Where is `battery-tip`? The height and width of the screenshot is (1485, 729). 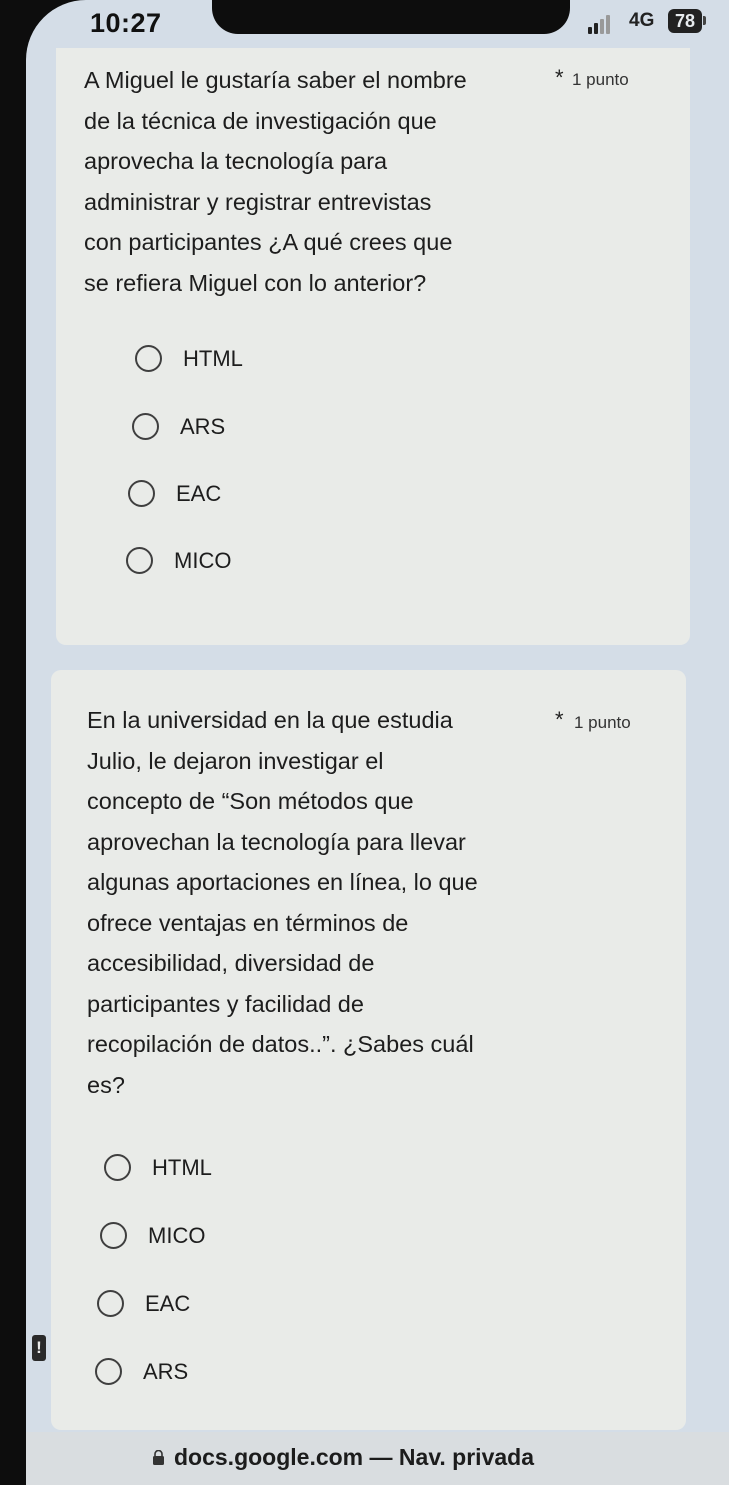 battery-tip is located at coordinates (704, 20).